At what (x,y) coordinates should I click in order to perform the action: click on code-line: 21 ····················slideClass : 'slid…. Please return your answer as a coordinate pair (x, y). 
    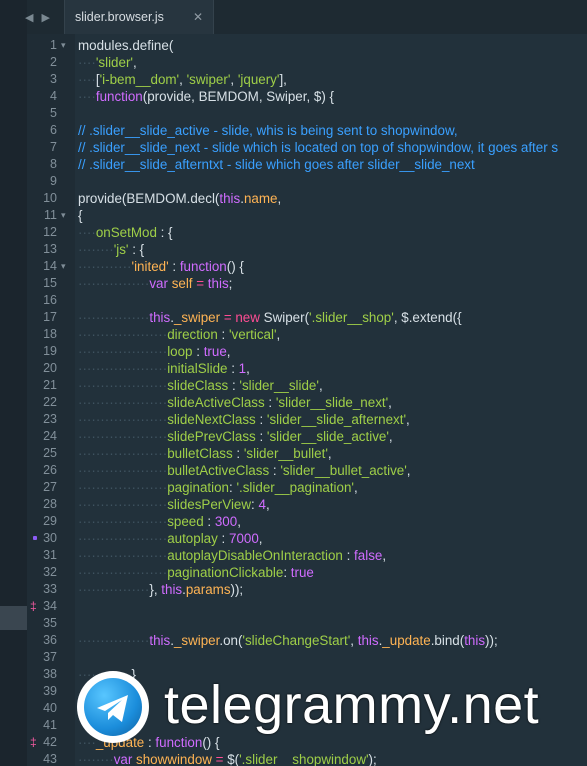
    Looking at the image, I should click on (307, 385).